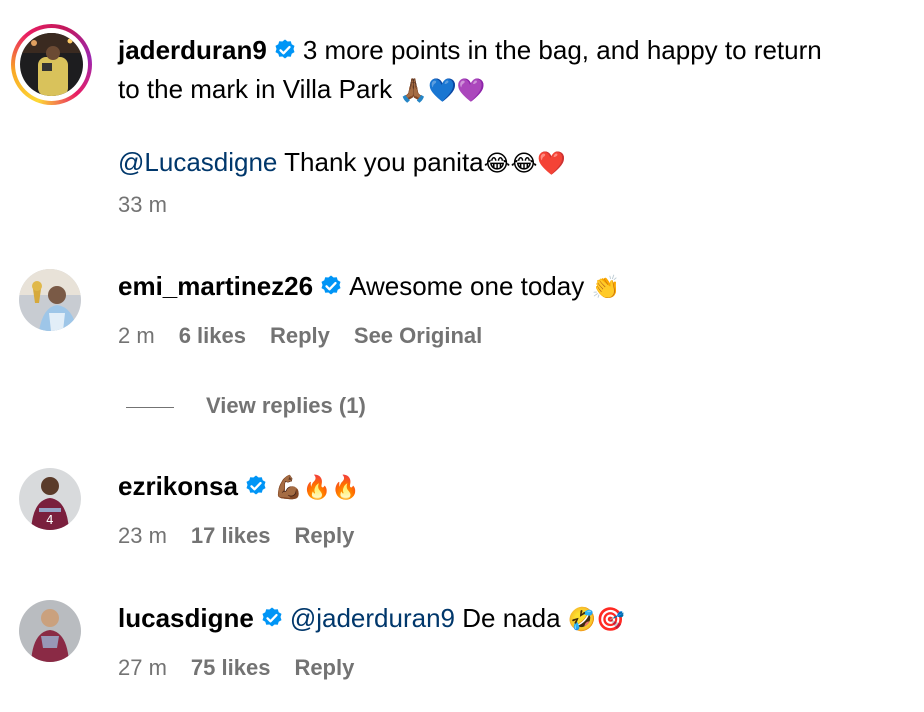 The width and height of the screenshot is (924, 712). What do you see at coordinates (372, 618) in the screenshot?
I see `mention-link: @jaderduran9` at bounding box center [372, 618].